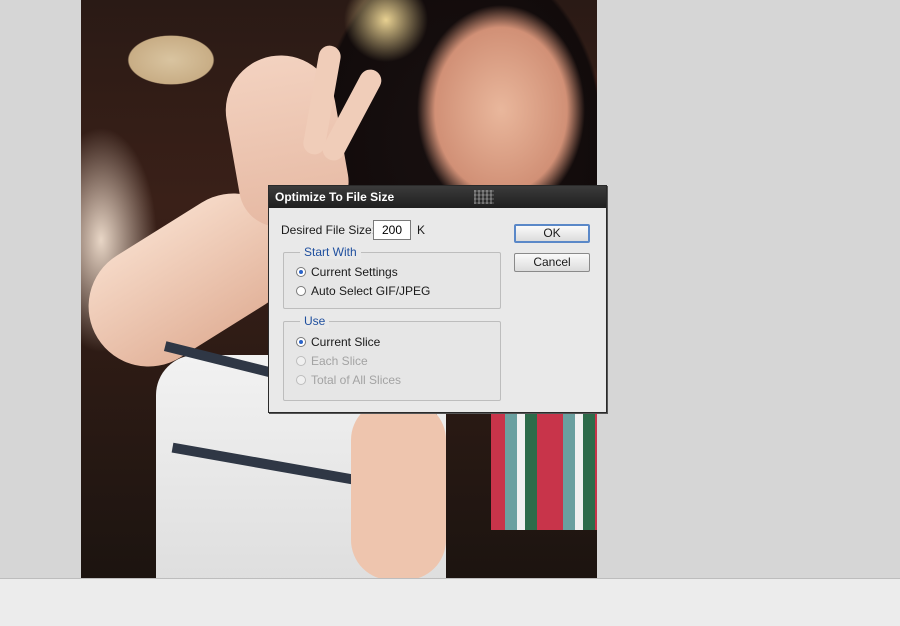 Image resolution: width=900 pixels, height=626 pixels. Describe the element at coordinates (346, 342) in the screenshot. I see `radio-label: Current Slice` at that location.